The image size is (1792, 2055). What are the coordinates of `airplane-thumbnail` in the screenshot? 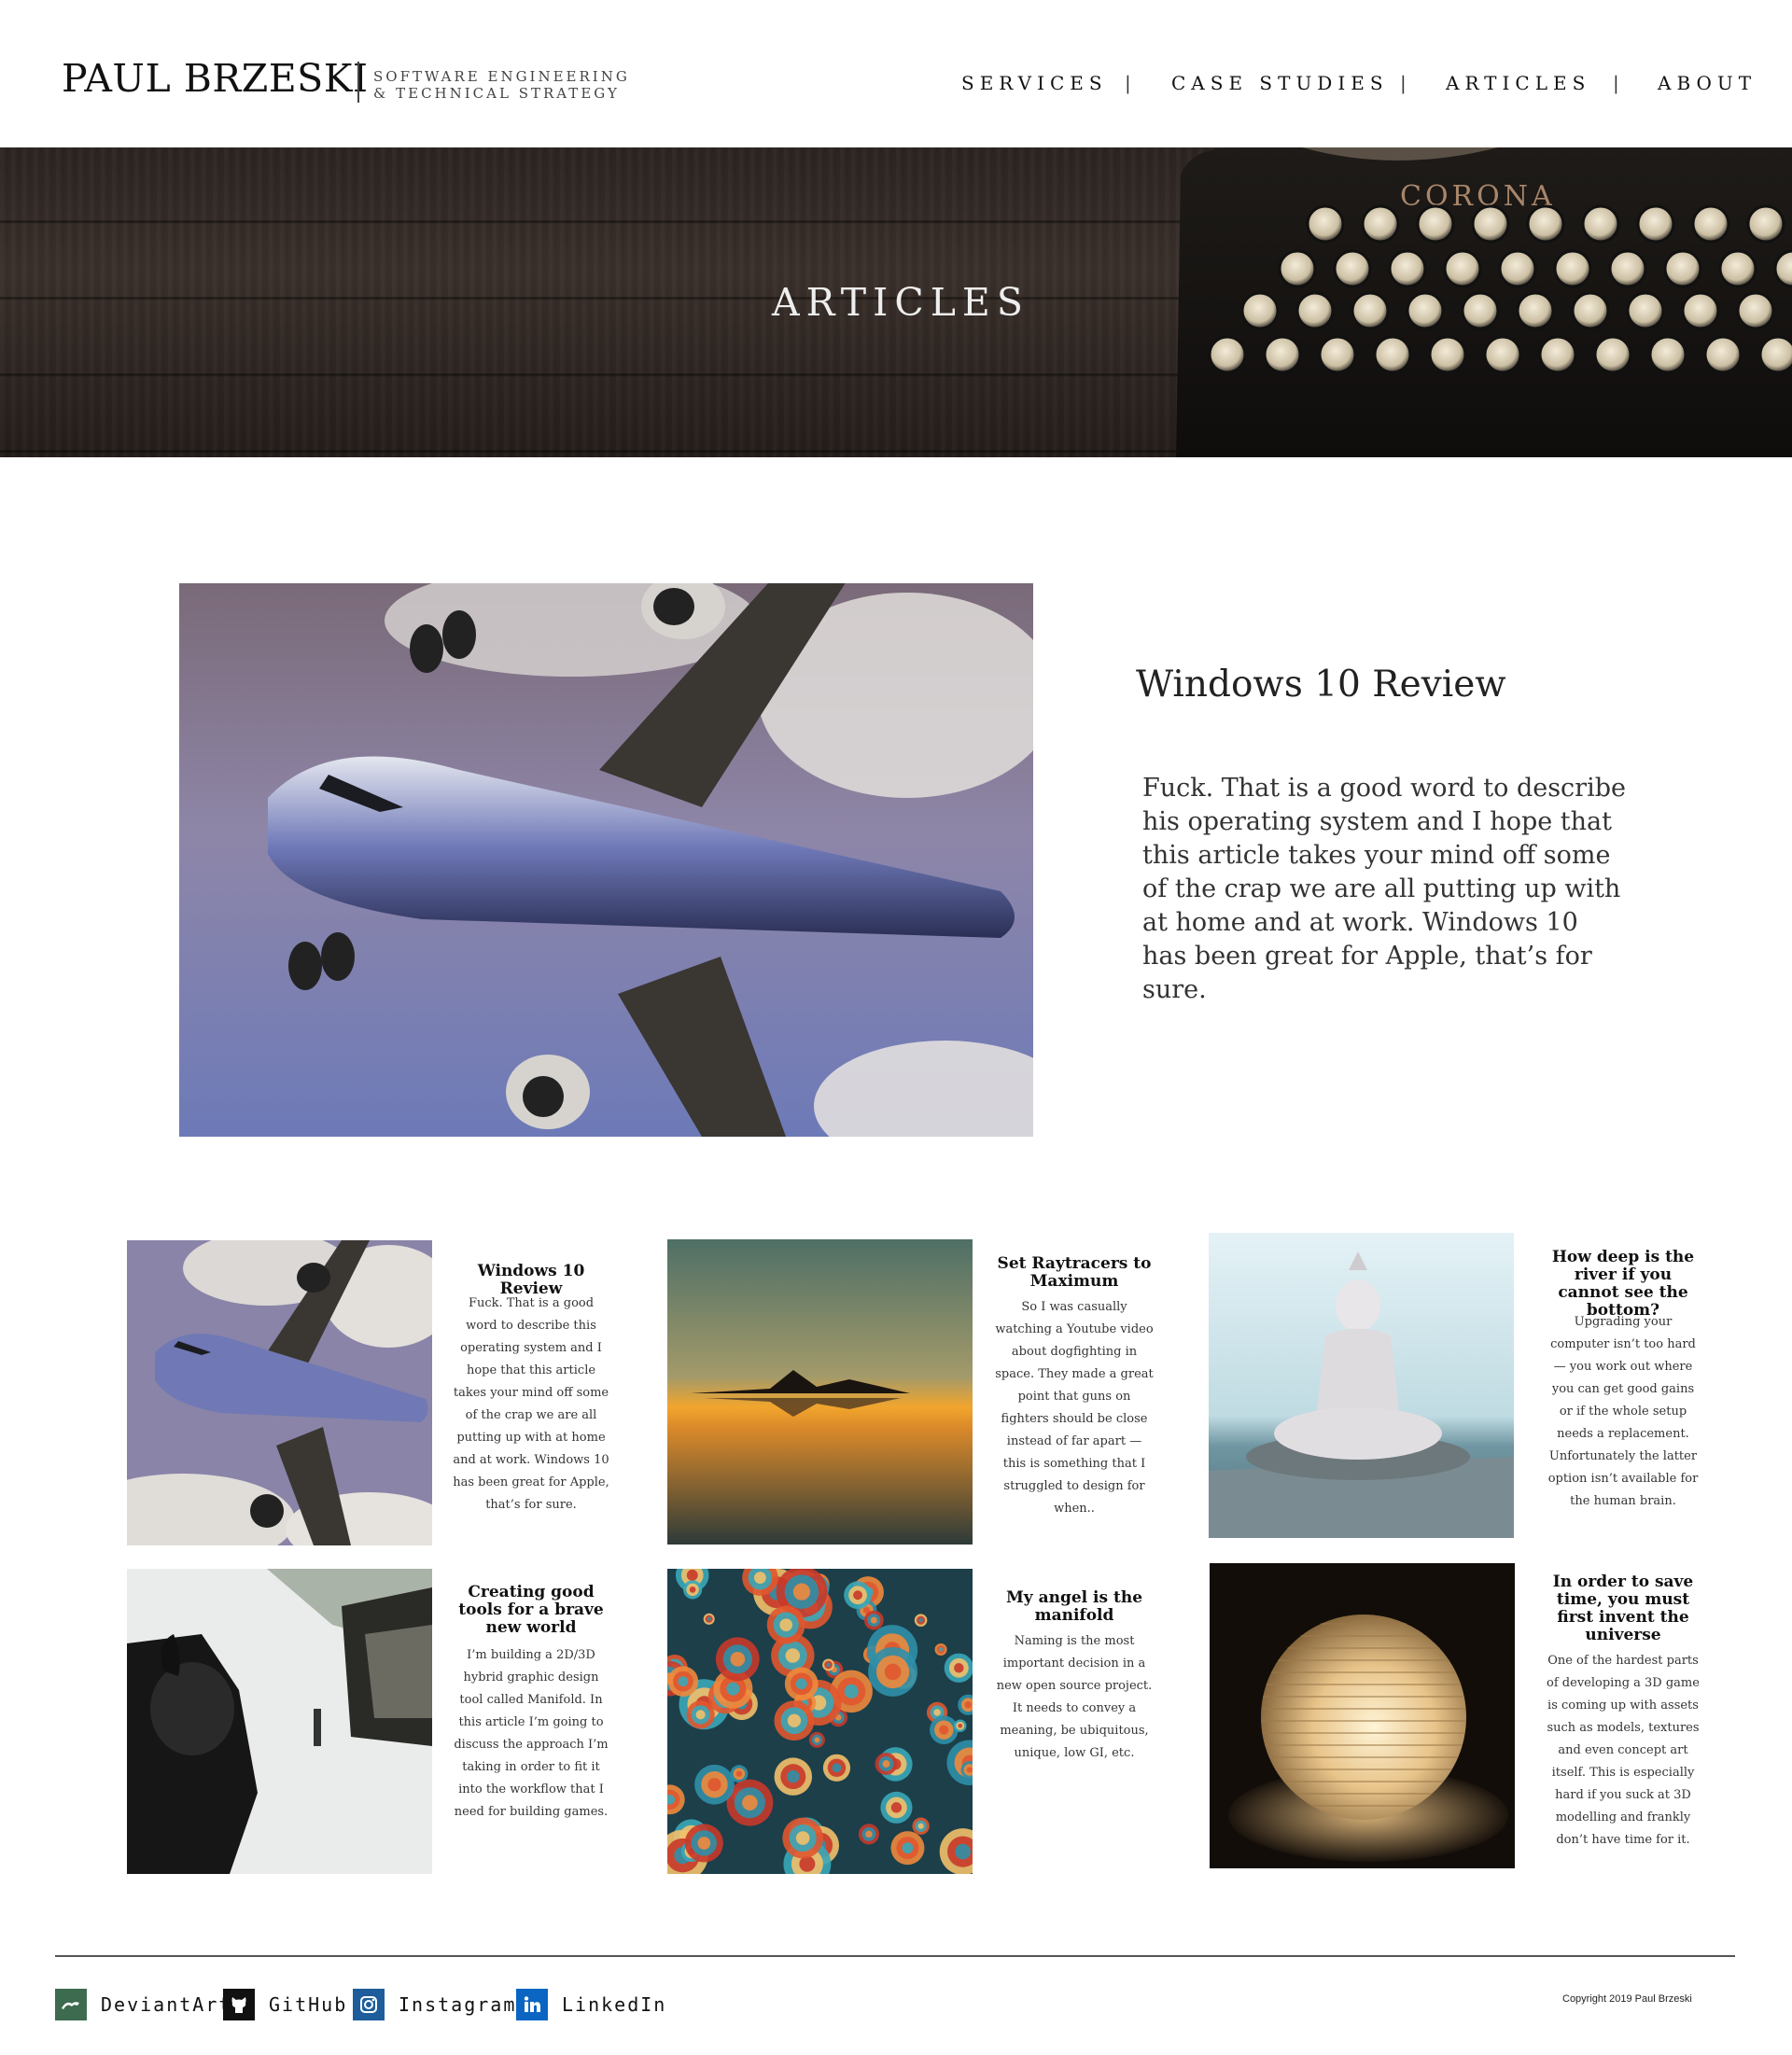 It's located at (279, 1392).